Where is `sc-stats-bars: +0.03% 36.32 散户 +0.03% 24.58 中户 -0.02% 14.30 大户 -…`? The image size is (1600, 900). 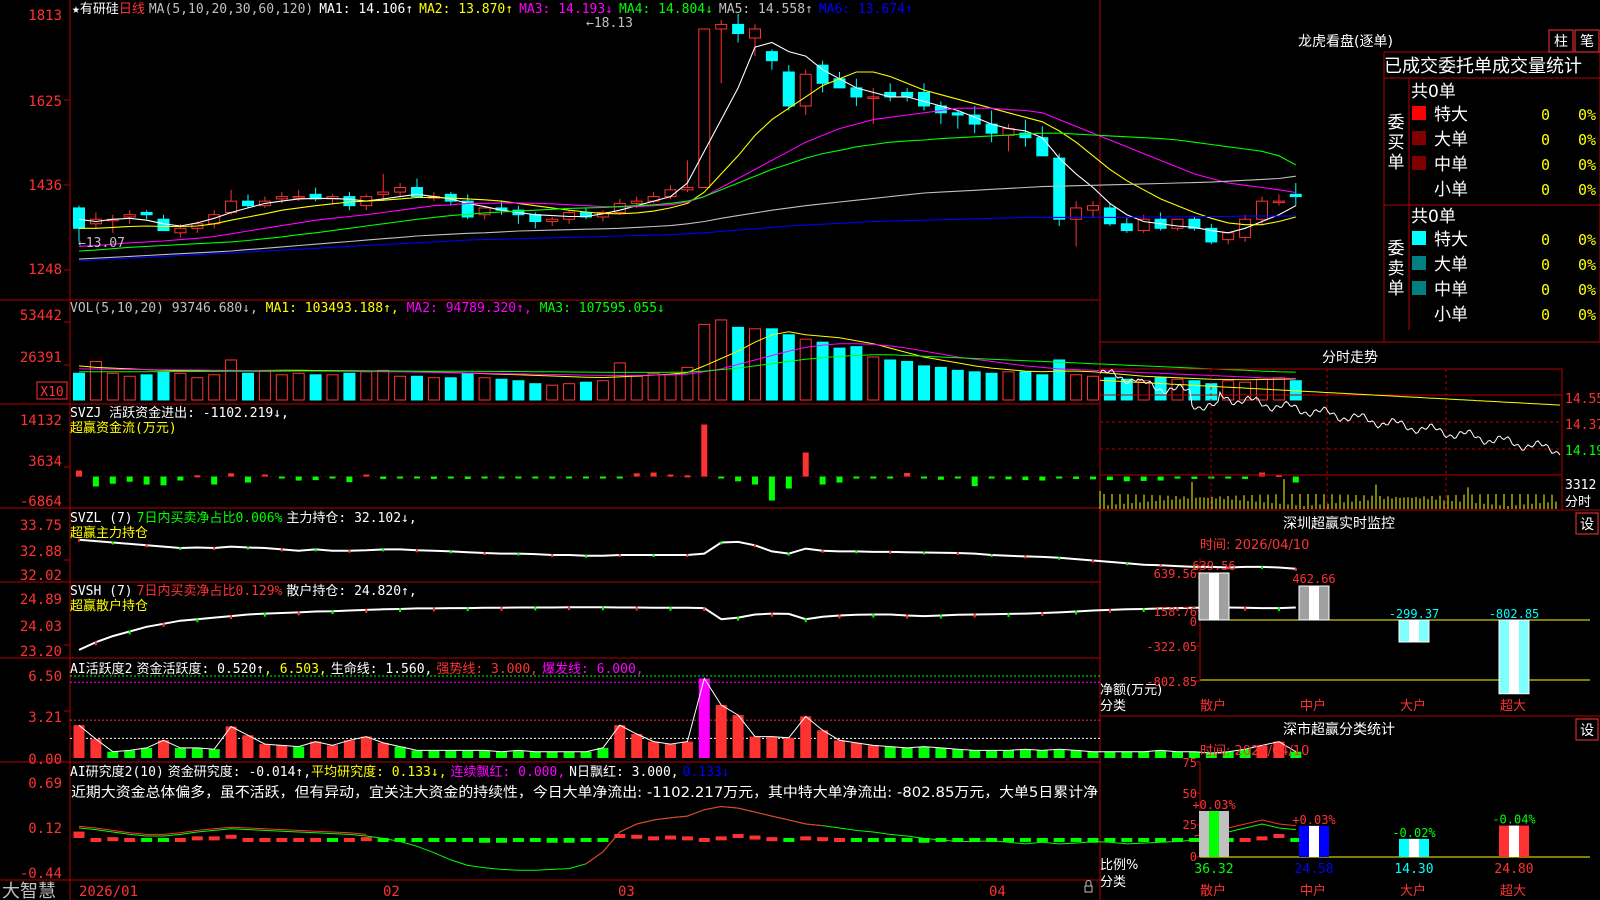
sc-stats-bars: +0.03% 36.32 散户 +0.03% 24.58 中户 -0.02% 14.30 大户 -… is located at coordinates (1364, 848).